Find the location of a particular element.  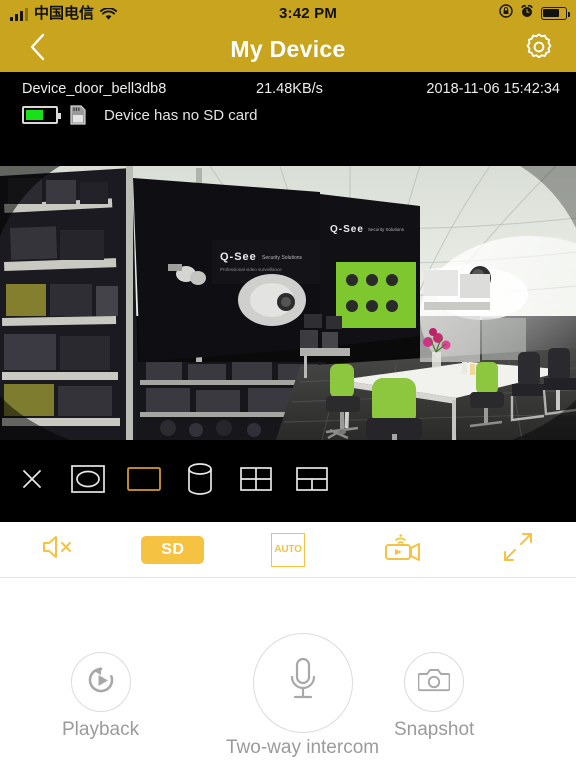

gear-icon is located at coordinates (539, 49).